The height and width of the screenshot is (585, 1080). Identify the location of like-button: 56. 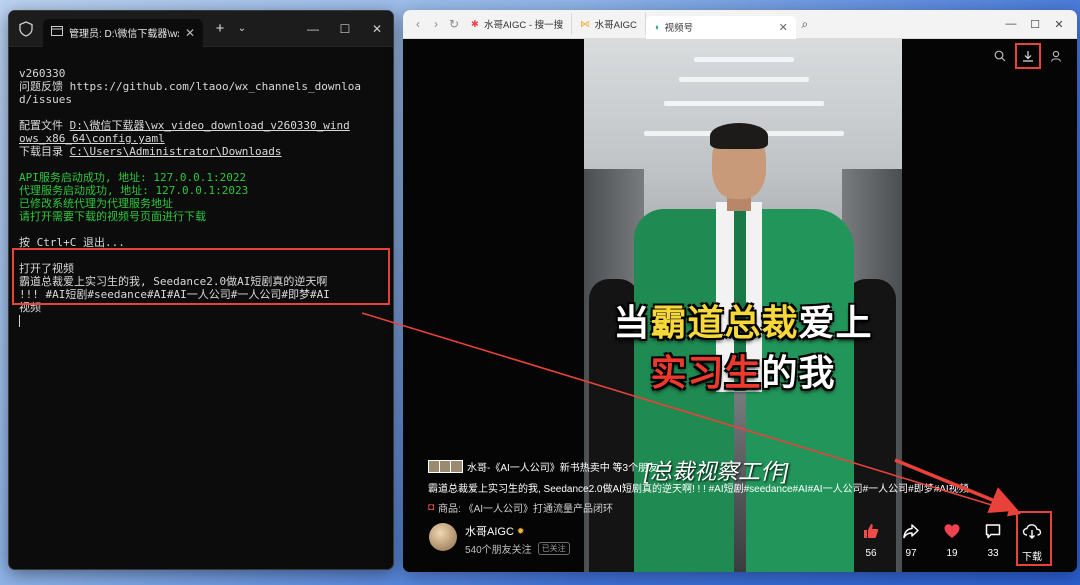
(871, 539).